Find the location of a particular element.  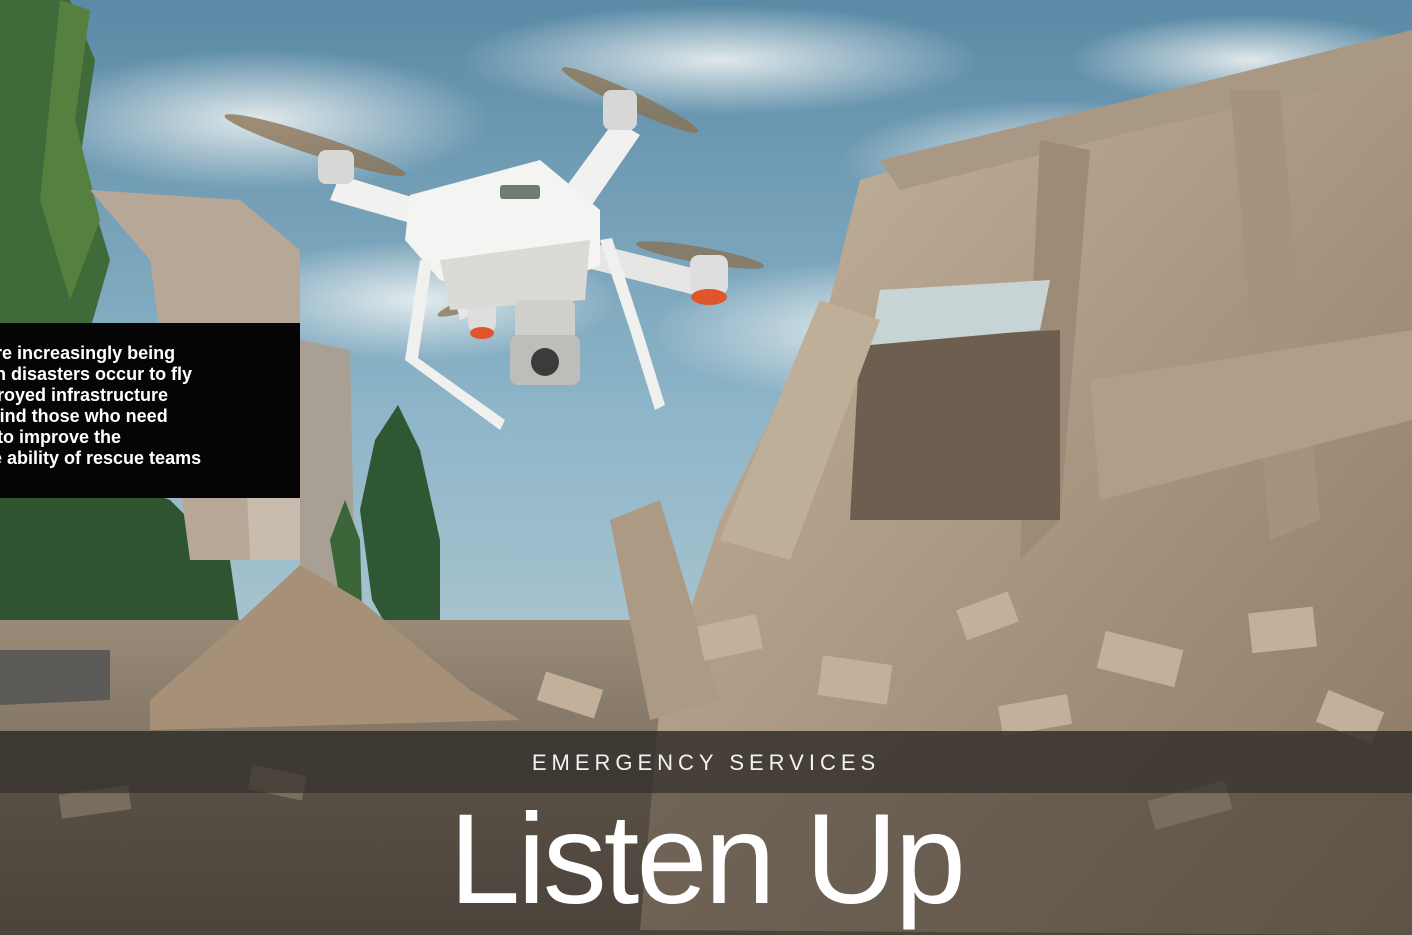

headline: Listen Up is located at coordinates (707, 859).